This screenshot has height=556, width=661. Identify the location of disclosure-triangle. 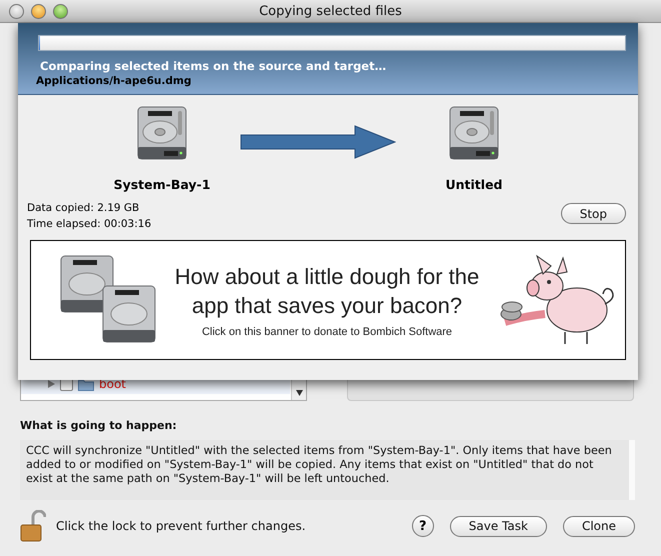
(51, 384).